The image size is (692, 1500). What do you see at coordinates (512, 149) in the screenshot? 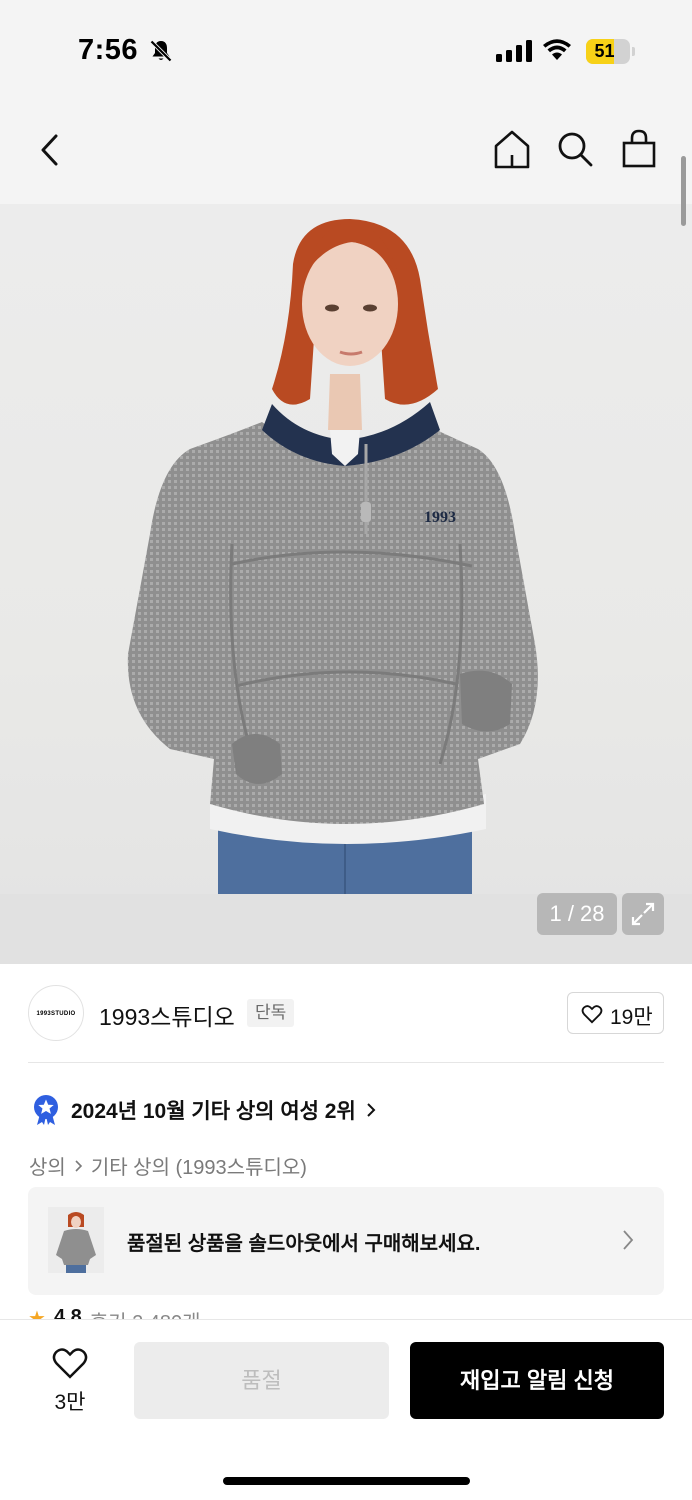
I see `home-icon` at bounding box center [512, 149].